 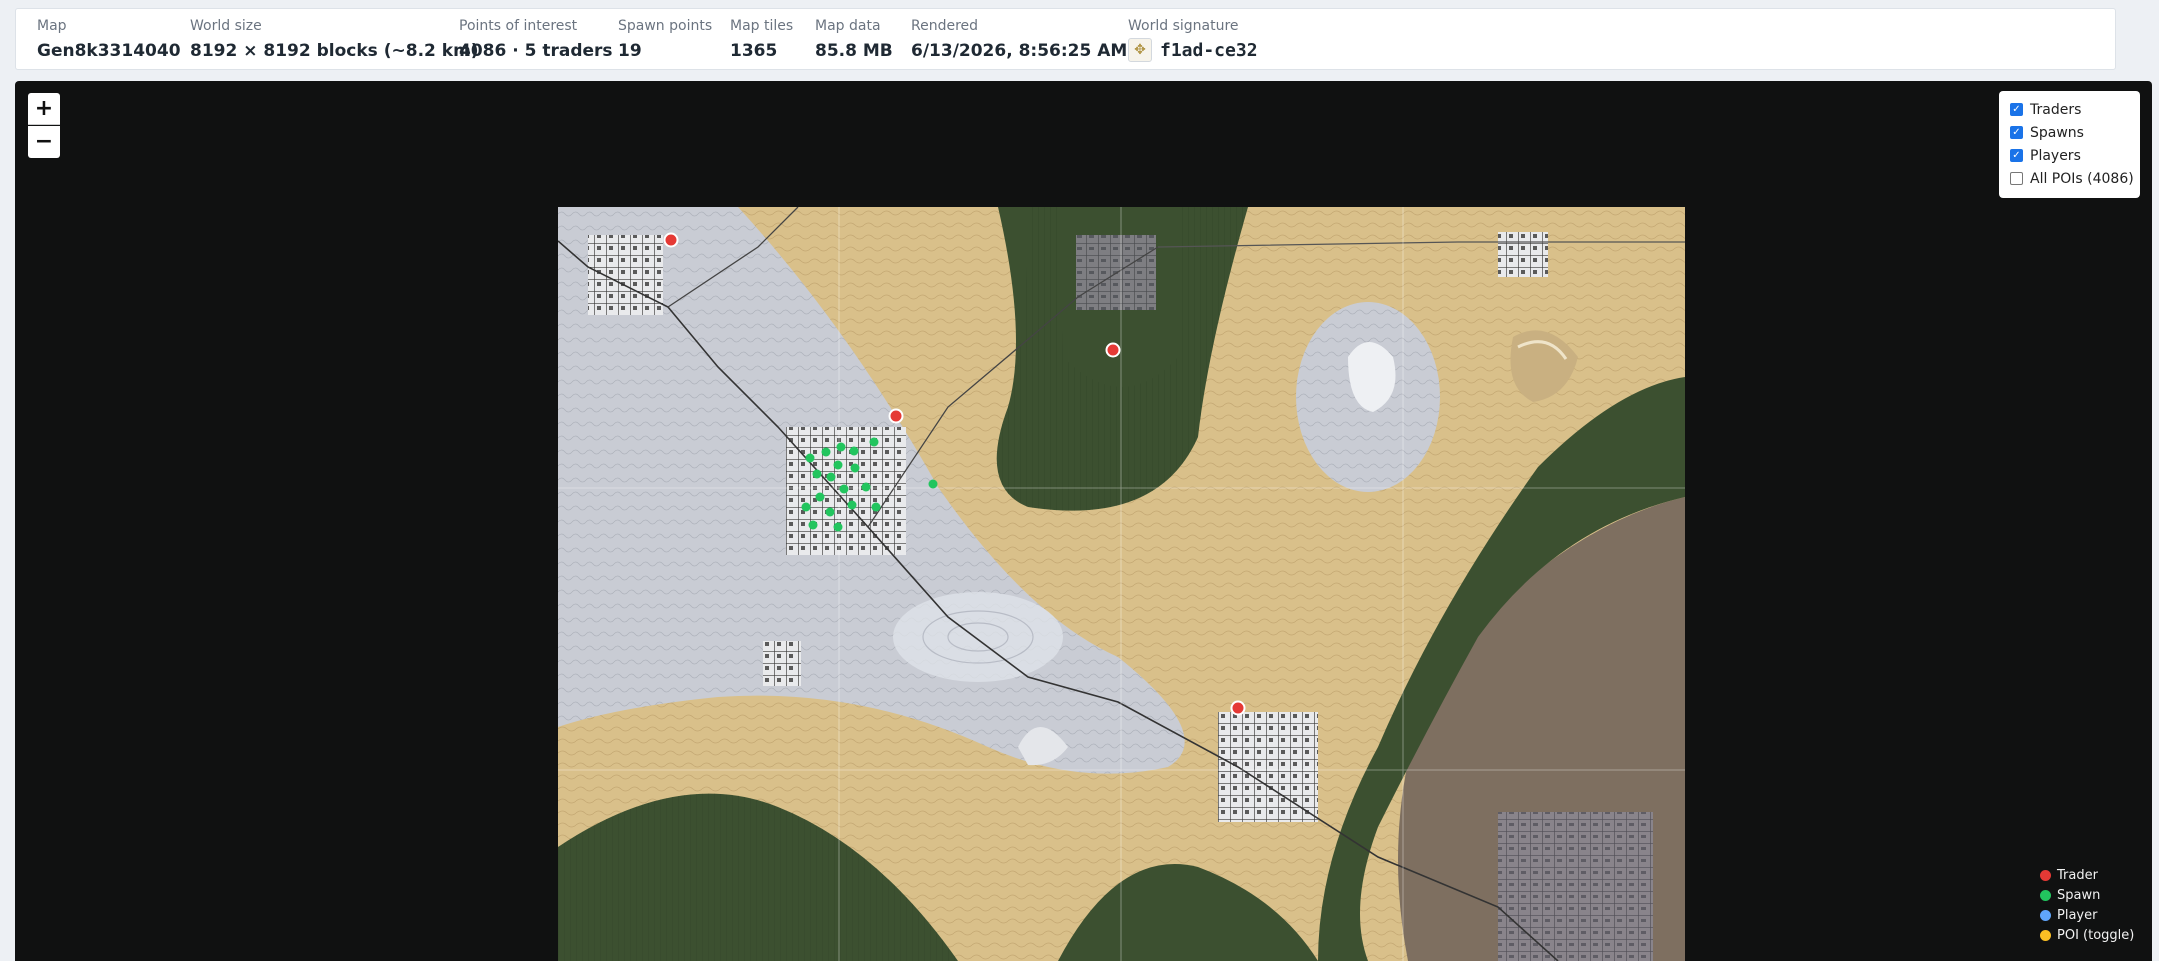 I want to click on stat-world-size: World size 8192 × 8192 blocks (~8.2 km), so click(x=334, y=39).